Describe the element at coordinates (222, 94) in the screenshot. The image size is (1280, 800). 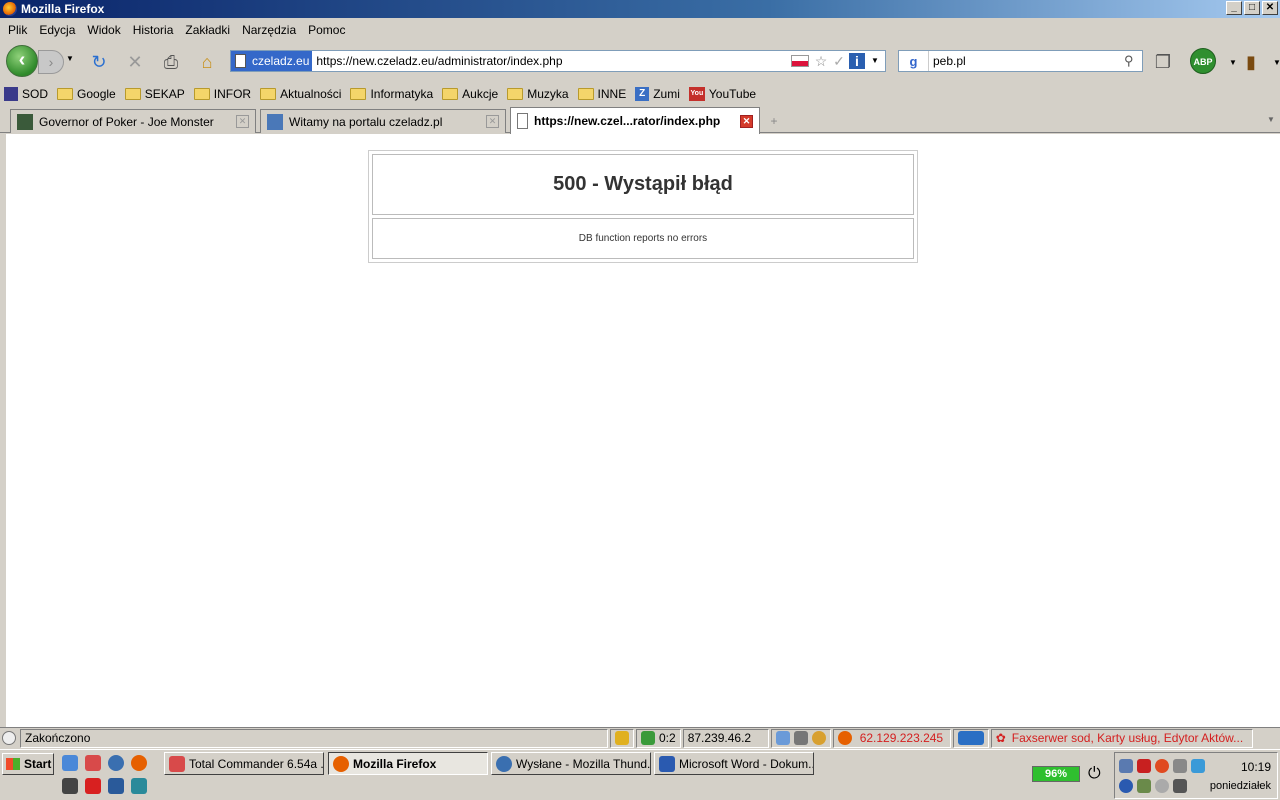
I see `bookmark-infor: INFOR` at that location.